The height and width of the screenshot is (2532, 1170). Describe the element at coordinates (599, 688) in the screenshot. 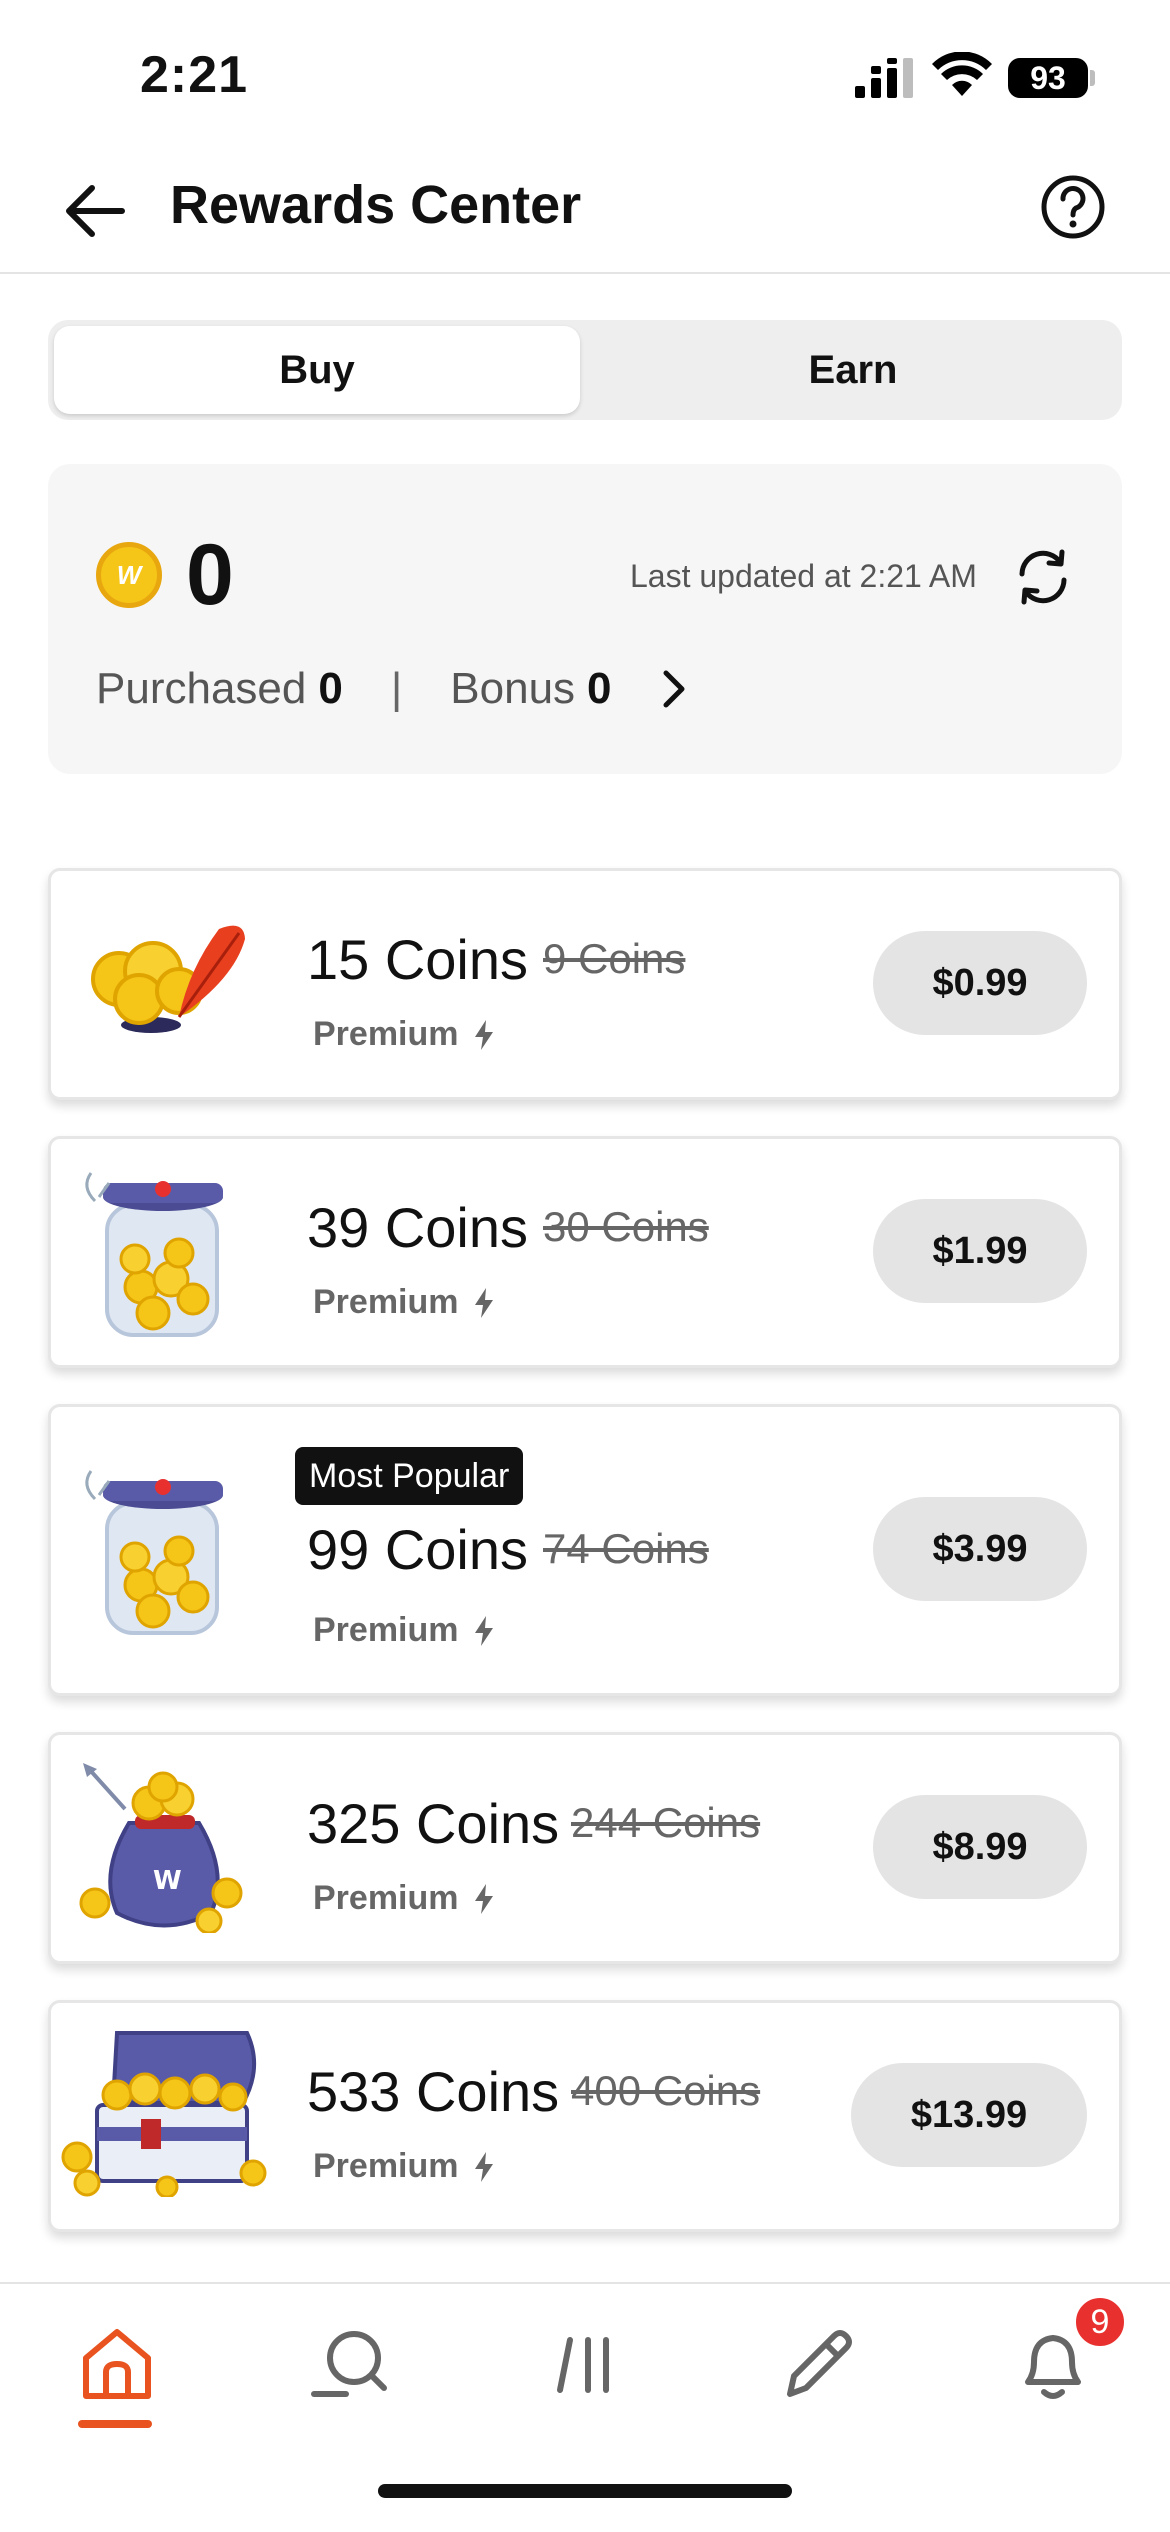

I see `bonus-value: 0` at that location.